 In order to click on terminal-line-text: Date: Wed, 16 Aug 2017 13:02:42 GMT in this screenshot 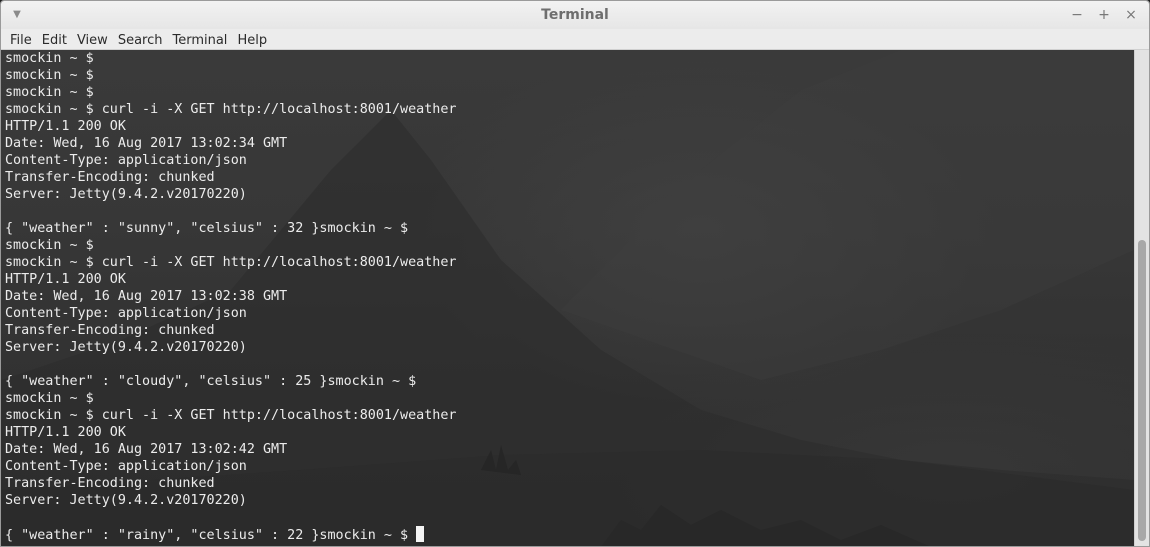, I will do `click(146, 449)`.